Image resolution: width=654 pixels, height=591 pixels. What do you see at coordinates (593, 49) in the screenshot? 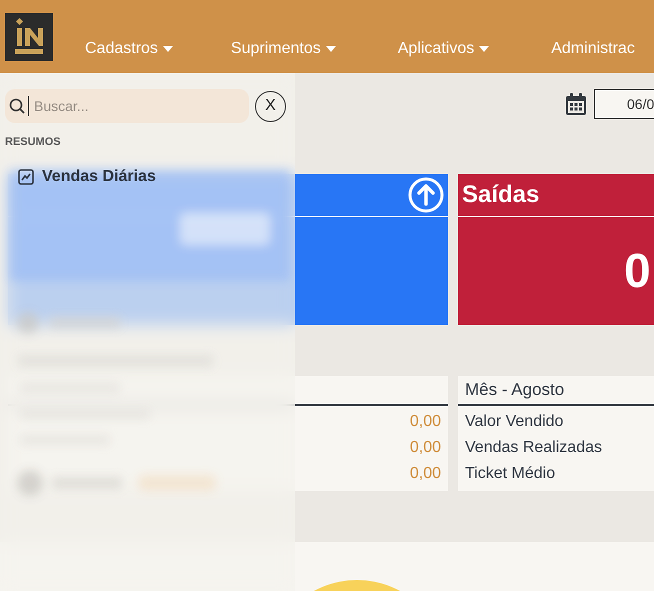
I see `menu-item: Administrac` at bounding box center [593, 49].